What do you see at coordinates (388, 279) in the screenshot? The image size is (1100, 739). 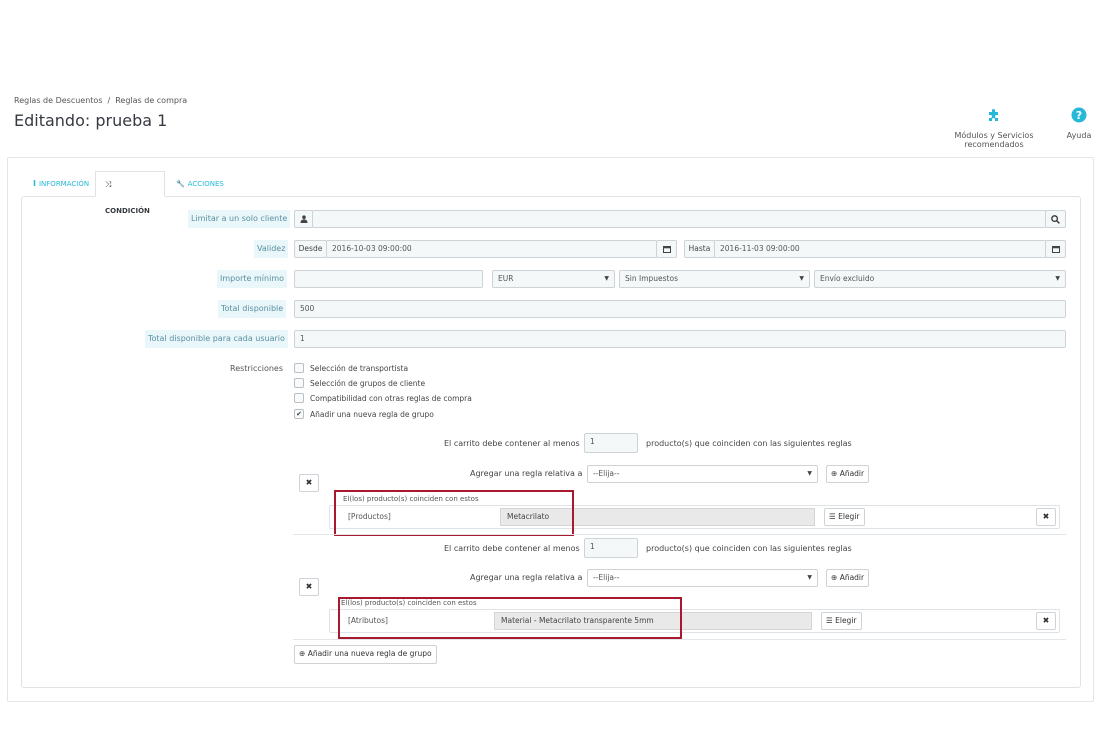 I see `min-amount-input` at bounding box center [388, 279].